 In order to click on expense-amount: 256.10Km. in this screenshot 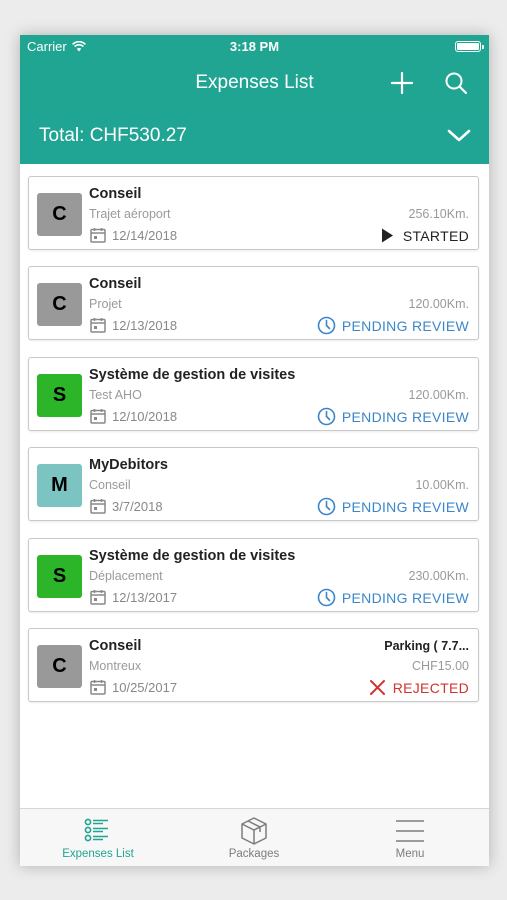, I will do `click(438, 214)`.